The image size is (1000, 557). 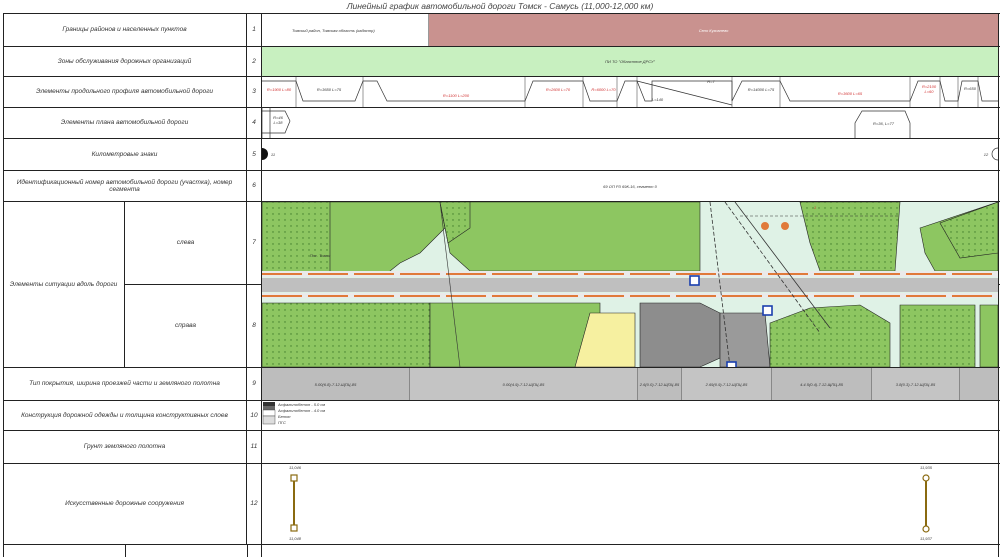 What do you see at coordinates (926, 538) in the screenshot?
I see `culvert-right-bottom-label: 11,937` at bounding box center [926, 538].